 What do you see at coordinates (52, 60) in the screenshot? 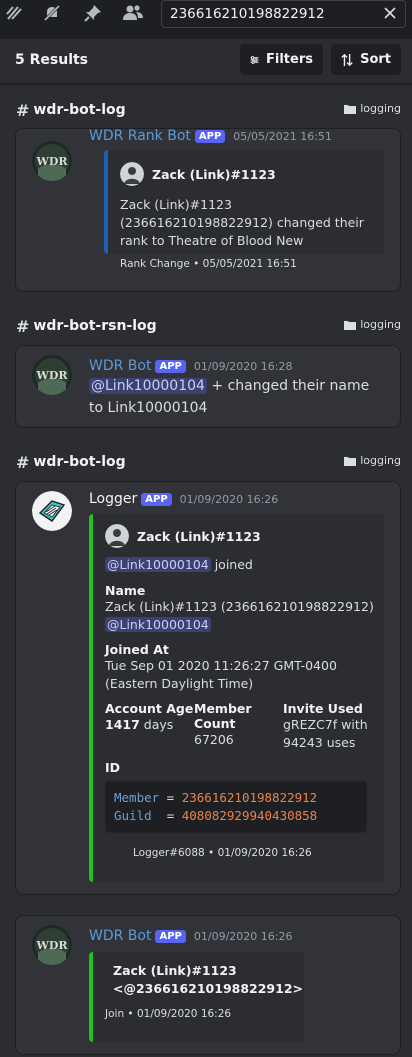
I see `results-count: 5 Results` at bounding box center [52, 60].